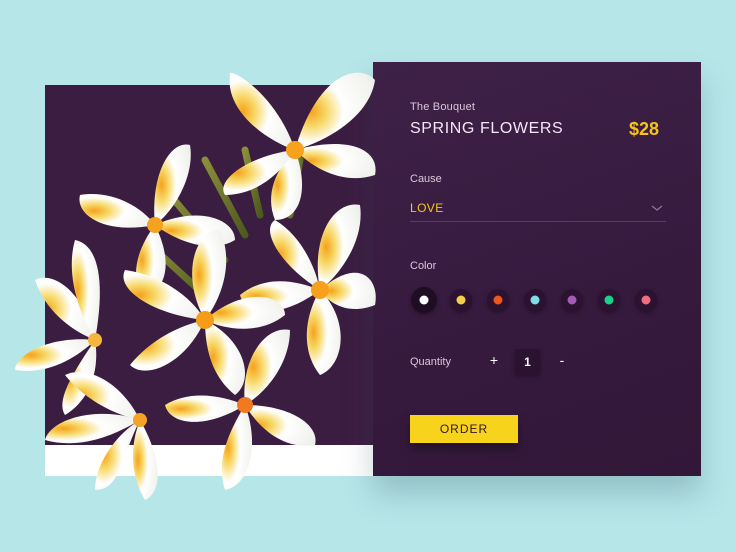  I want to click on order-button: ORDER, so click(464, 429).